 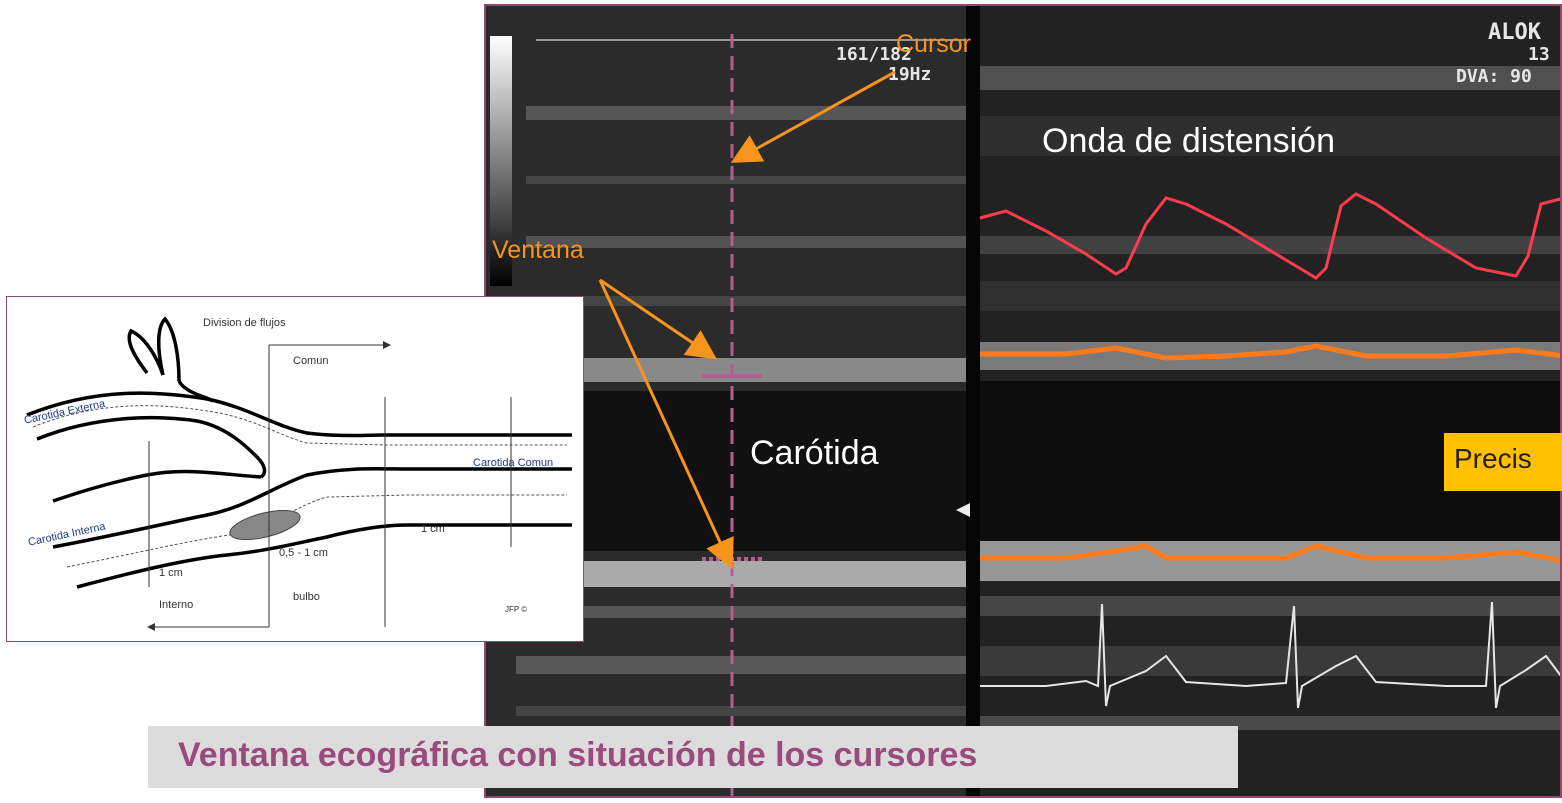 I want to click on hud-brand: ALOK, so click(x=1514, y=32).